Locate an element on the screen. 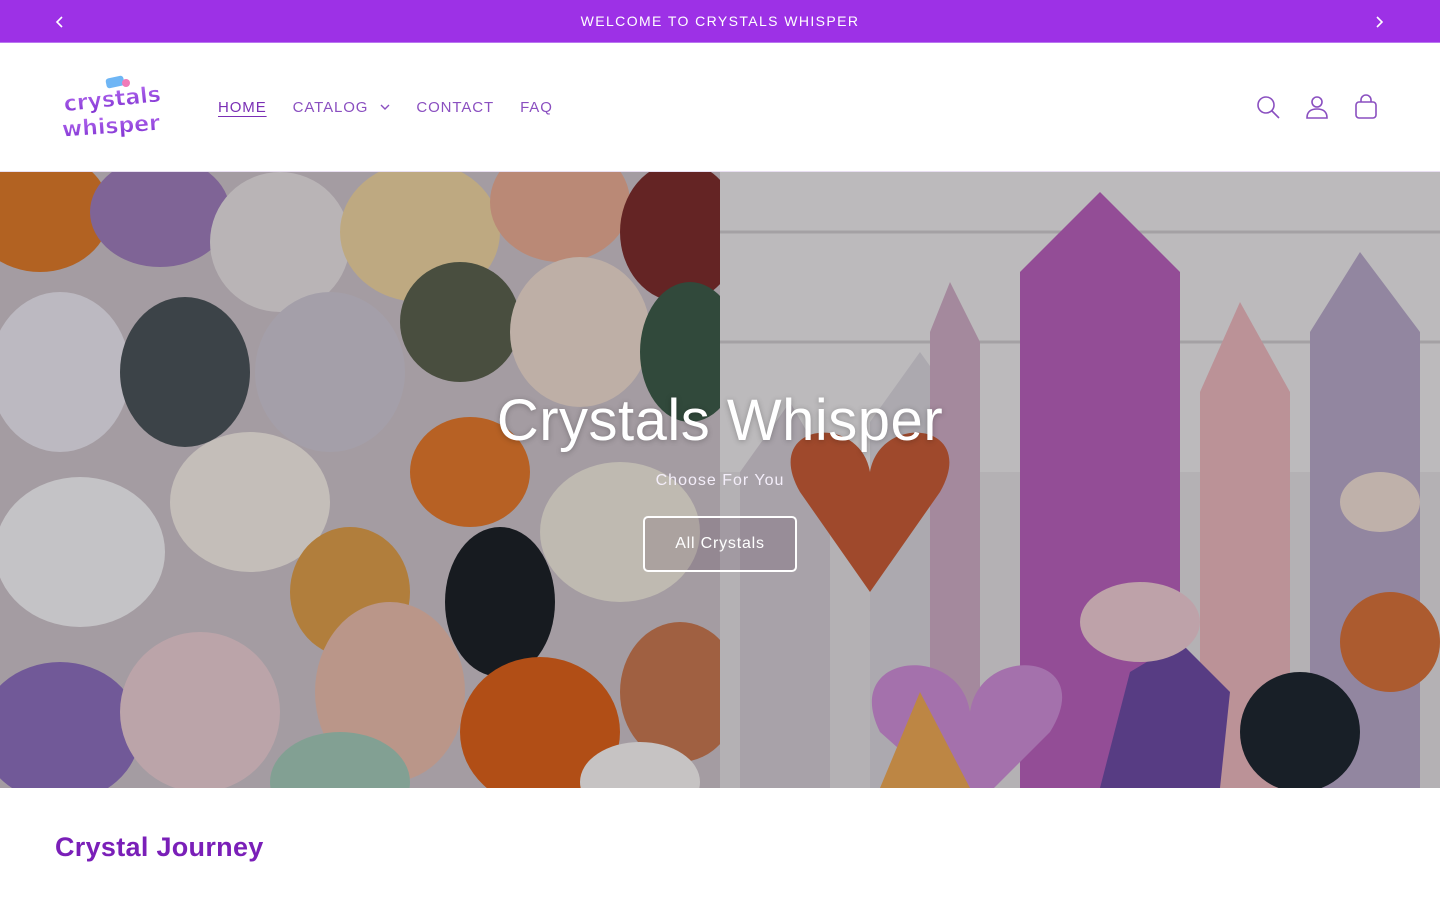  cart-button is located at coordinates (1365, 107).